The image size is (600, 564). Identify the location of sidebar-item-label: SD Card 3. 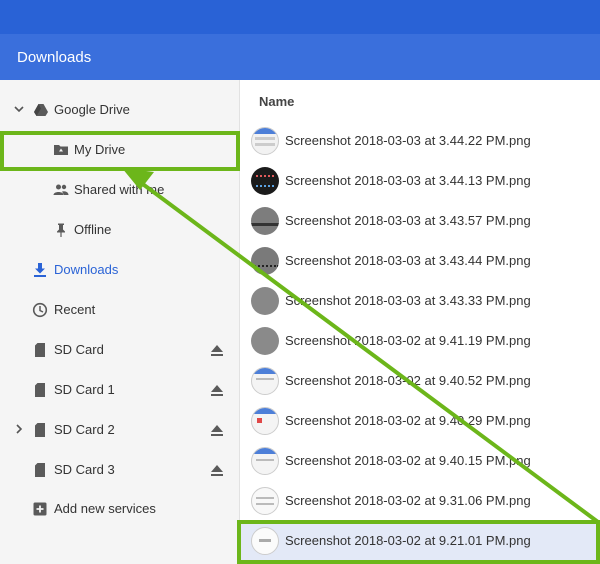
(84, 469).